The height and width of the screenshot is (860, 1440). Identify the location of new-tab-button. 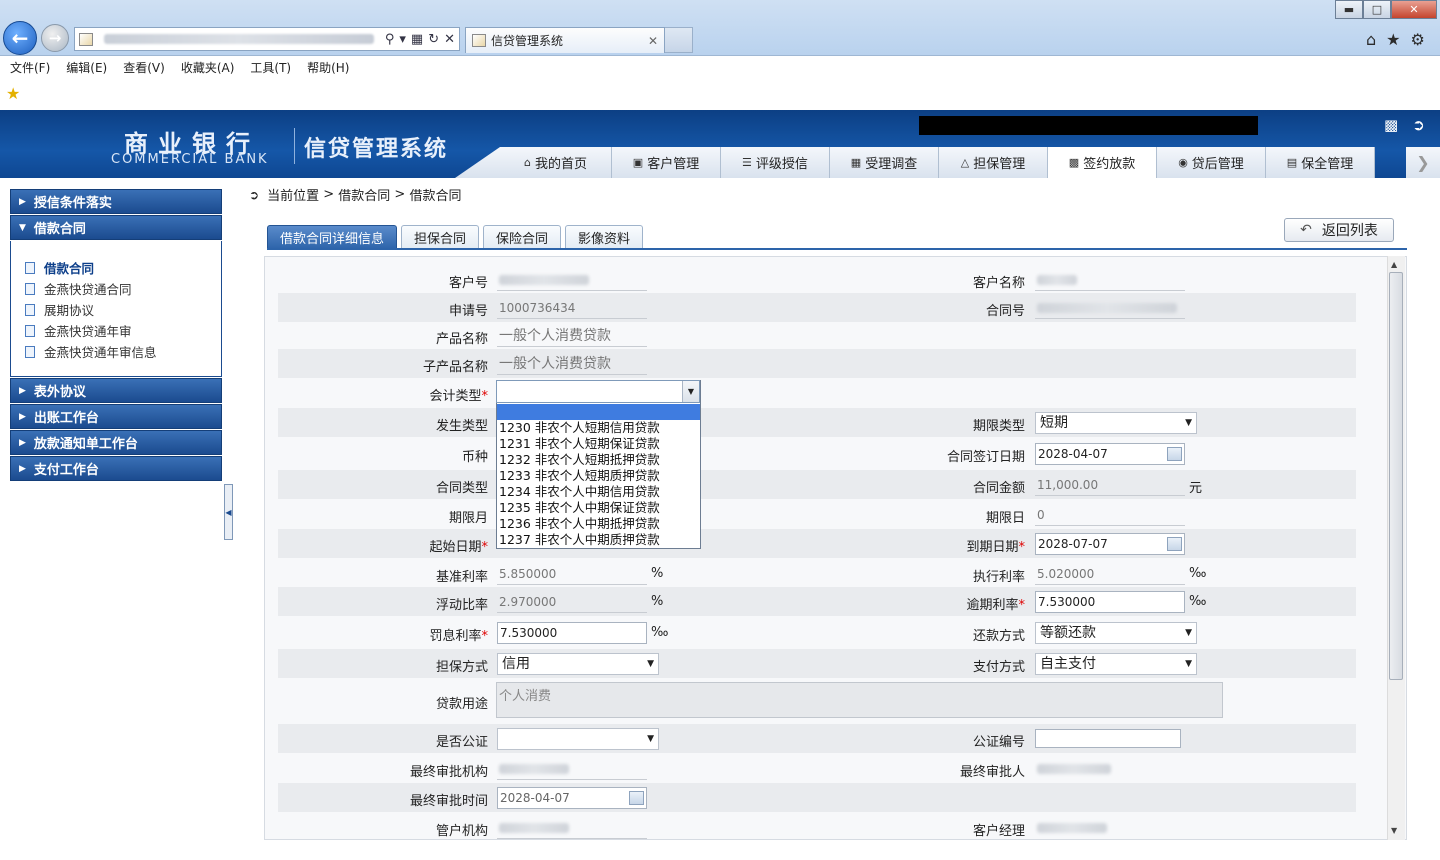
(679, 40).